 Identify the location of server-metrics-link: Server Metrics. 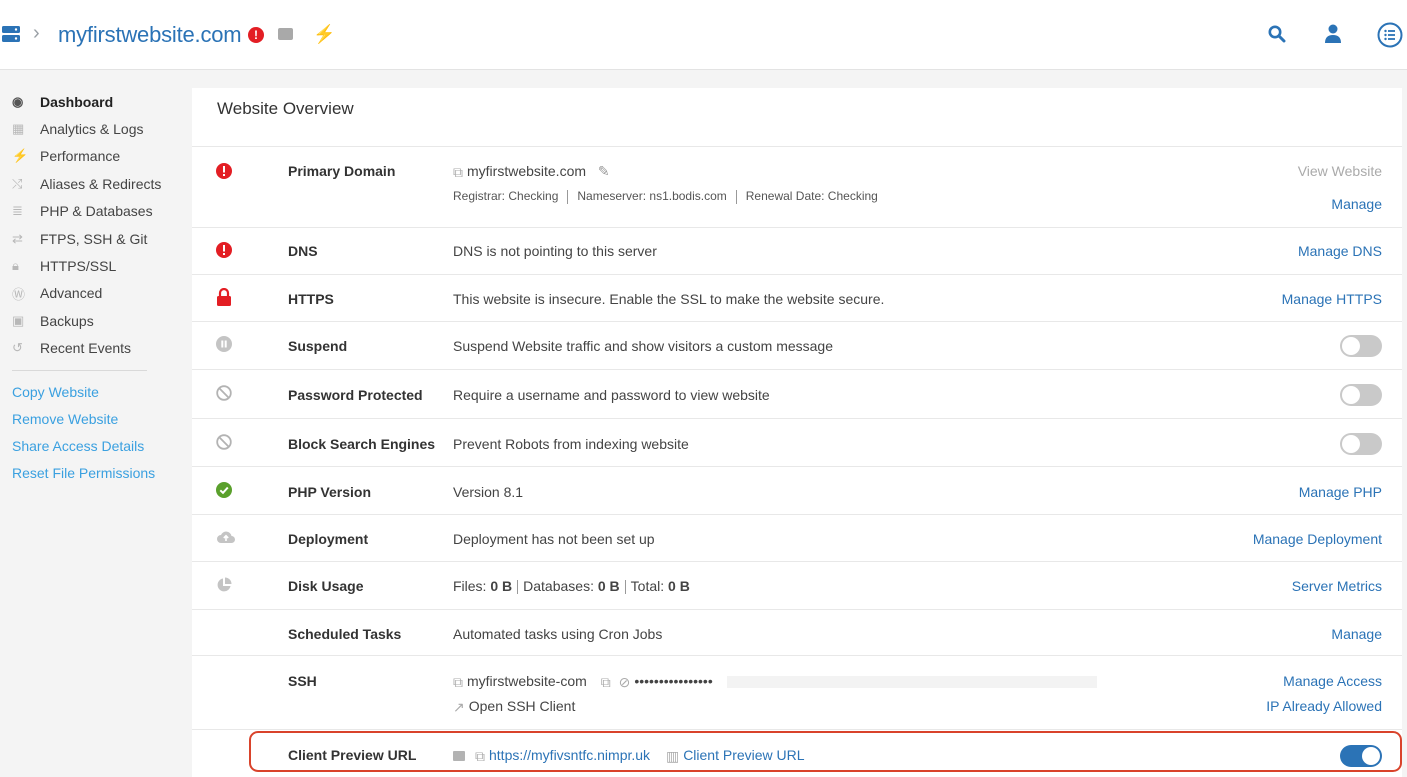
(1337, 586).